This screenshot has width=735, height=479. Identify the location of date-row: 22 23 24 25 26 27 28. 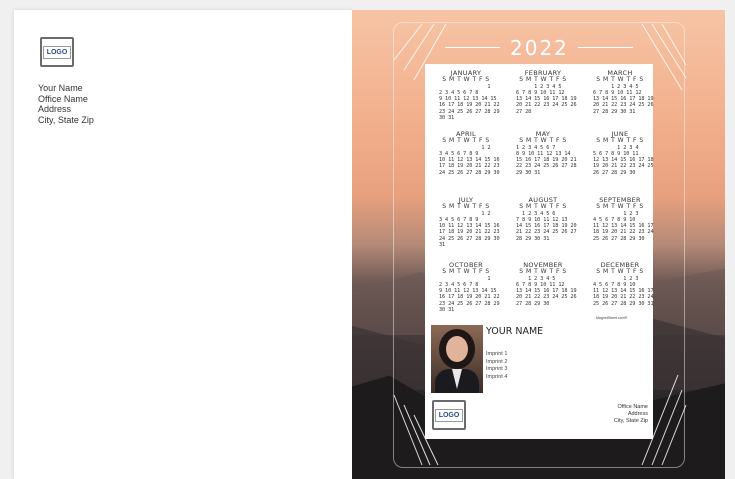
(546, 166).